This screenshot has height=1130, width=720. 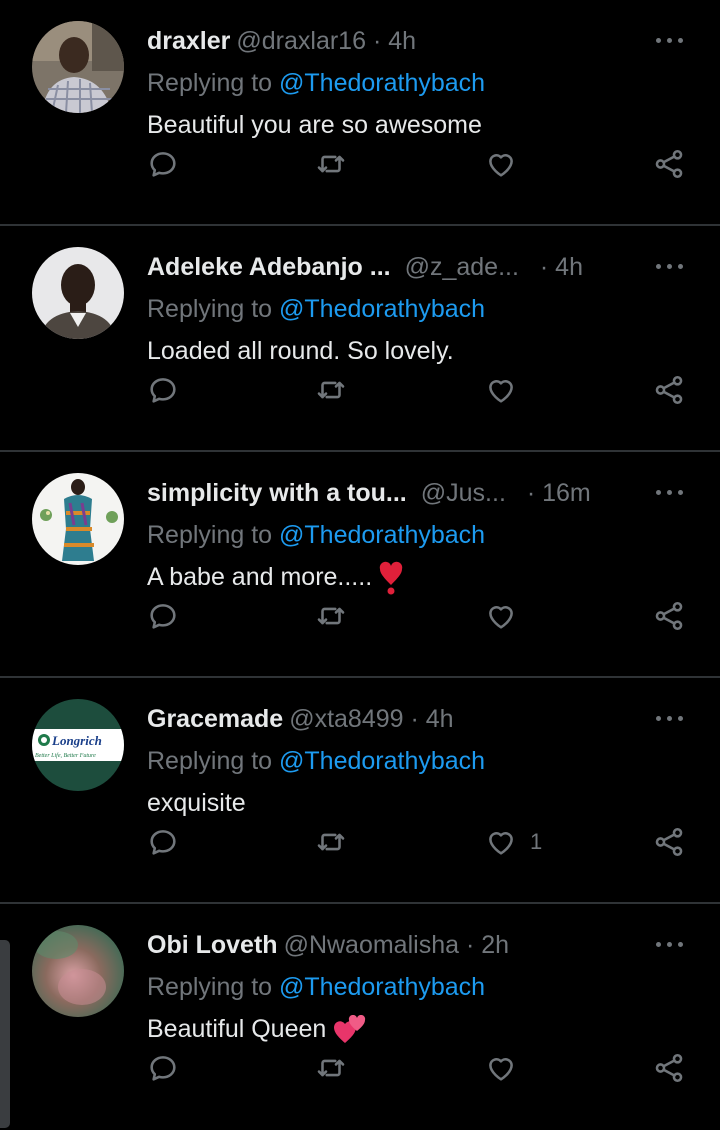 I want to click on tweet-header: Gracemade @xta8499 · 4h, so click(x=387, y=719).